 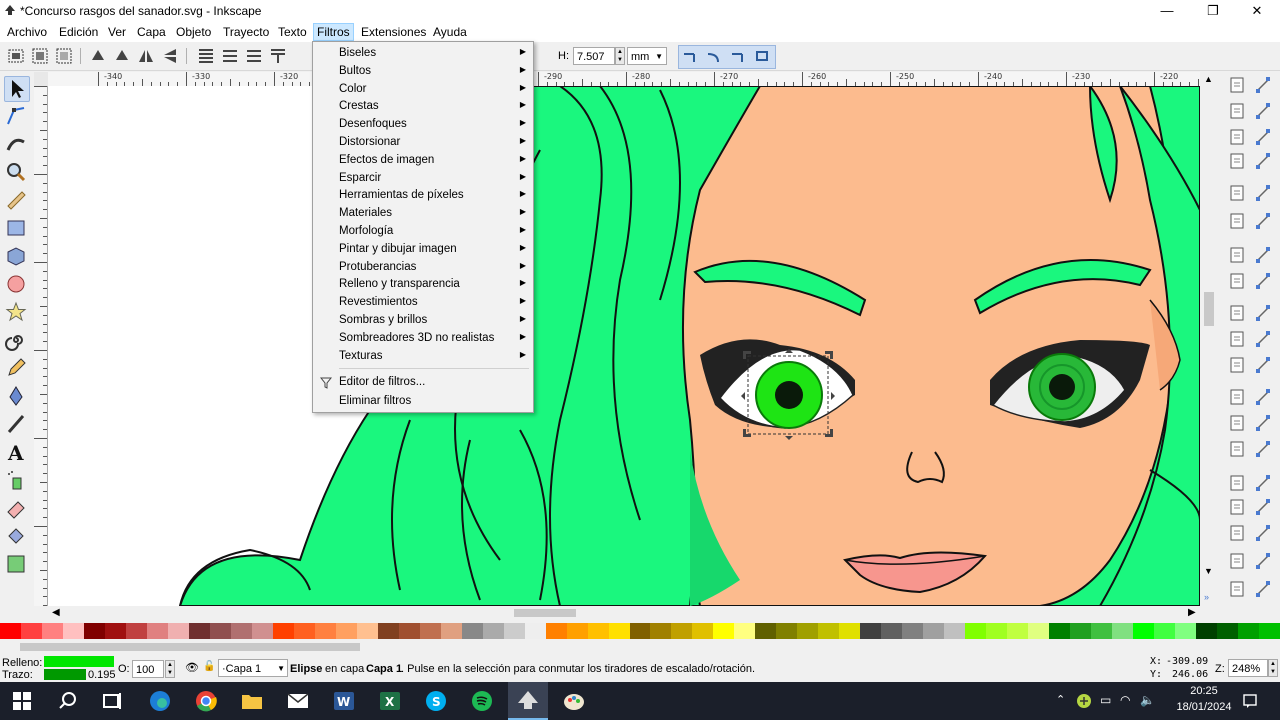 What do you see at coordinates (65, 674) in the screenshot?
I see `stroke-swatch` at bounding box center [65, 674].